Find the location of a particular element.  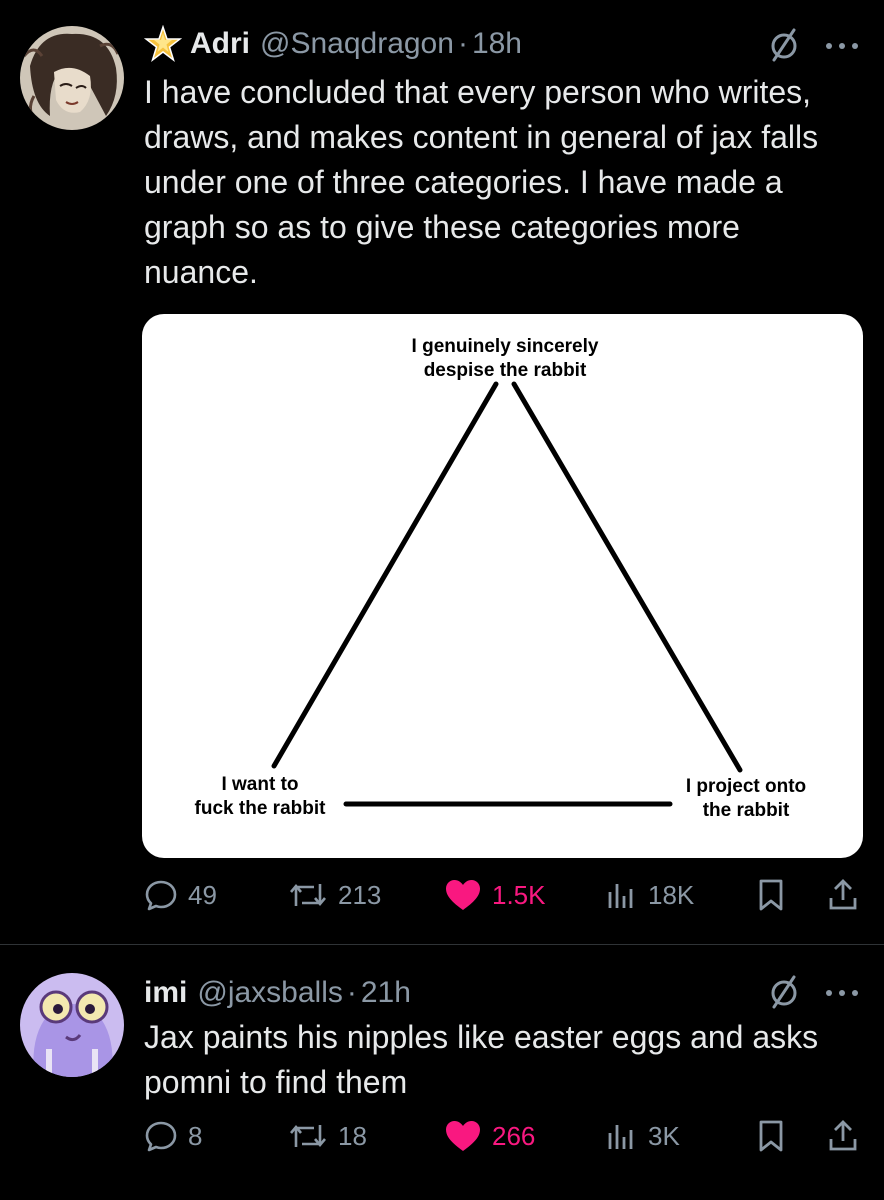

post-time: 18h is located at coordinates (497, 44).